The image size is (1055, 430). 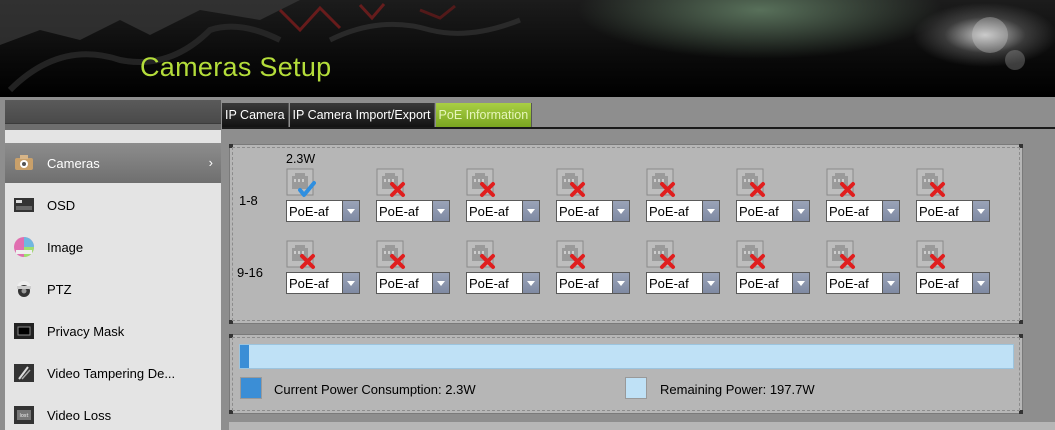 I want to click on sidebar-item-label: OSD, so click(x=61, y=205).